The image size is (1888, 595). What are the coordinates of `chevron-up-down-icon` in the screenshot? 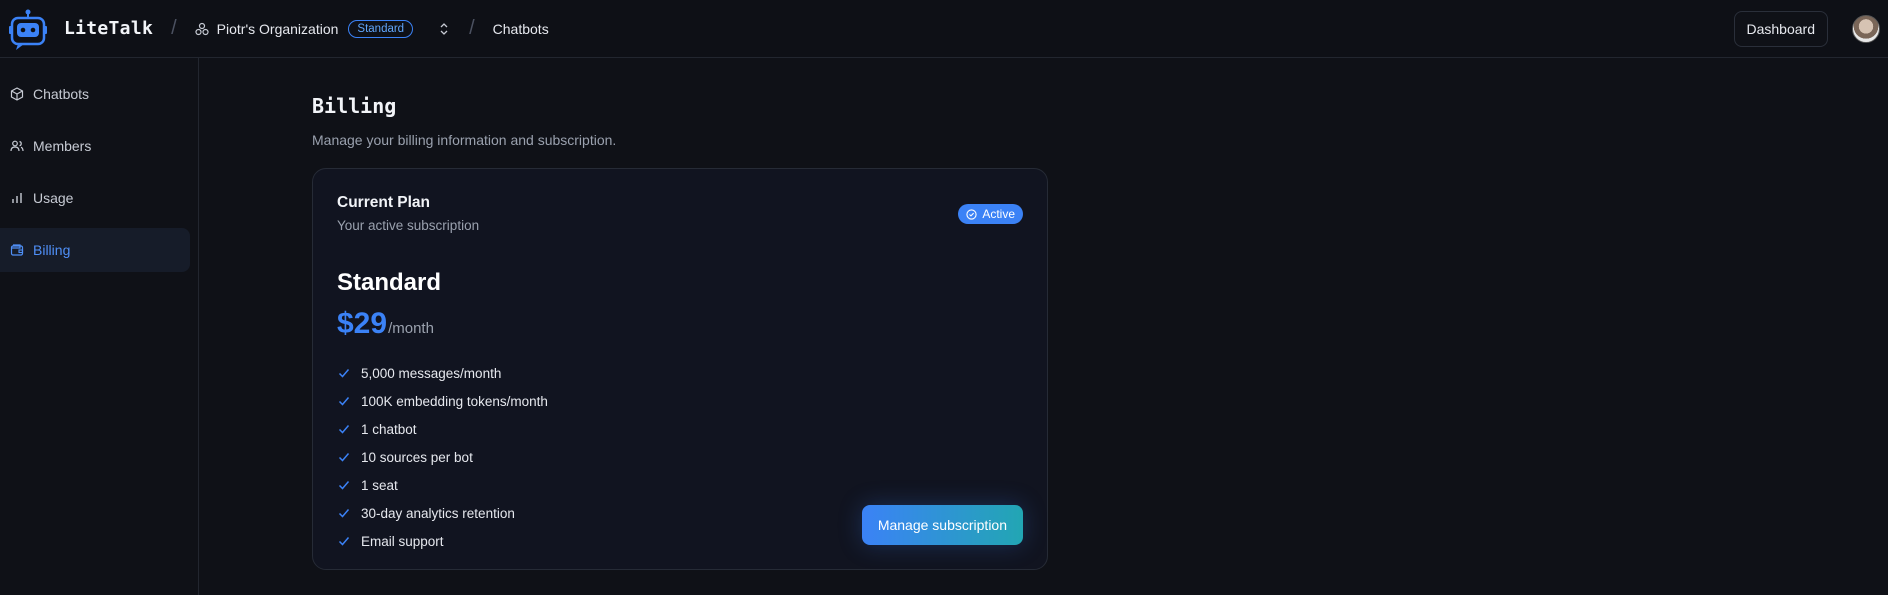 It's located at (444, 29).